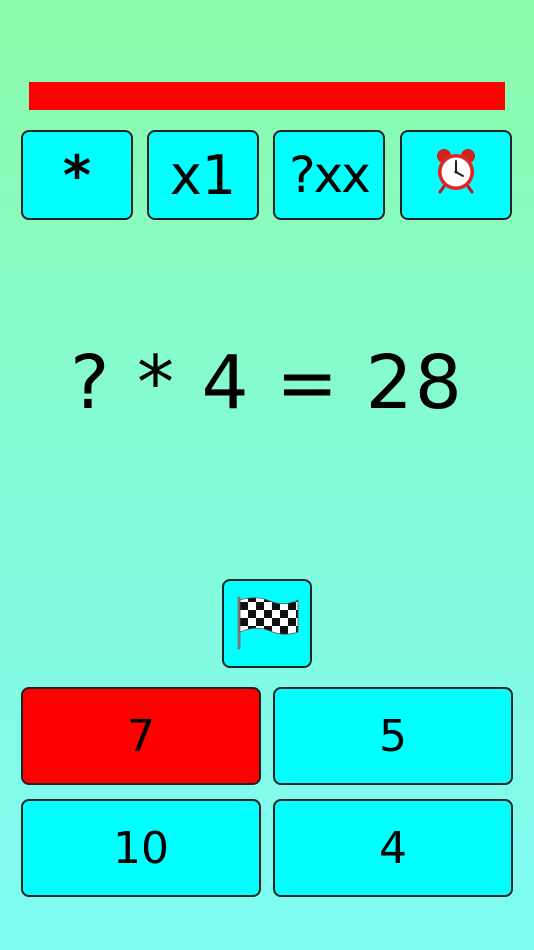 This screenshot has height=950, width=534. I want to click on operation-mode-button: *, so click(77, 175).